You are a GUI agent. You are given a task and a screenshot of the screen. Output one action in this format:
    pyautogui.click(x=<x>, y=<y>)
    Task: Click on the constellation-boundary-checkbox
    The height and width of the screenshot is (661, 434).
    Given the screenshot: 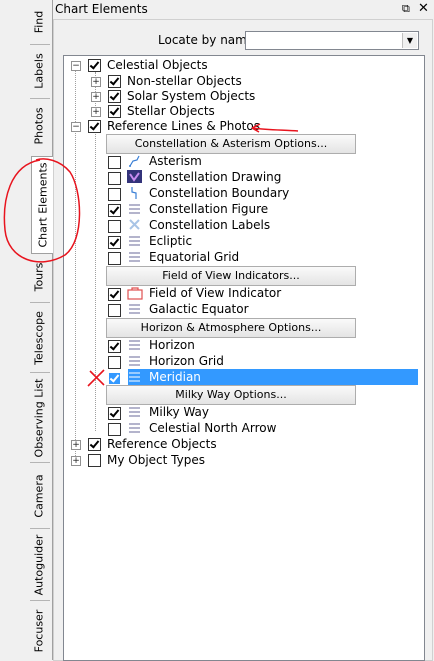 What is the action you would take?
    pyautogui.click(x=114, y=194)
    